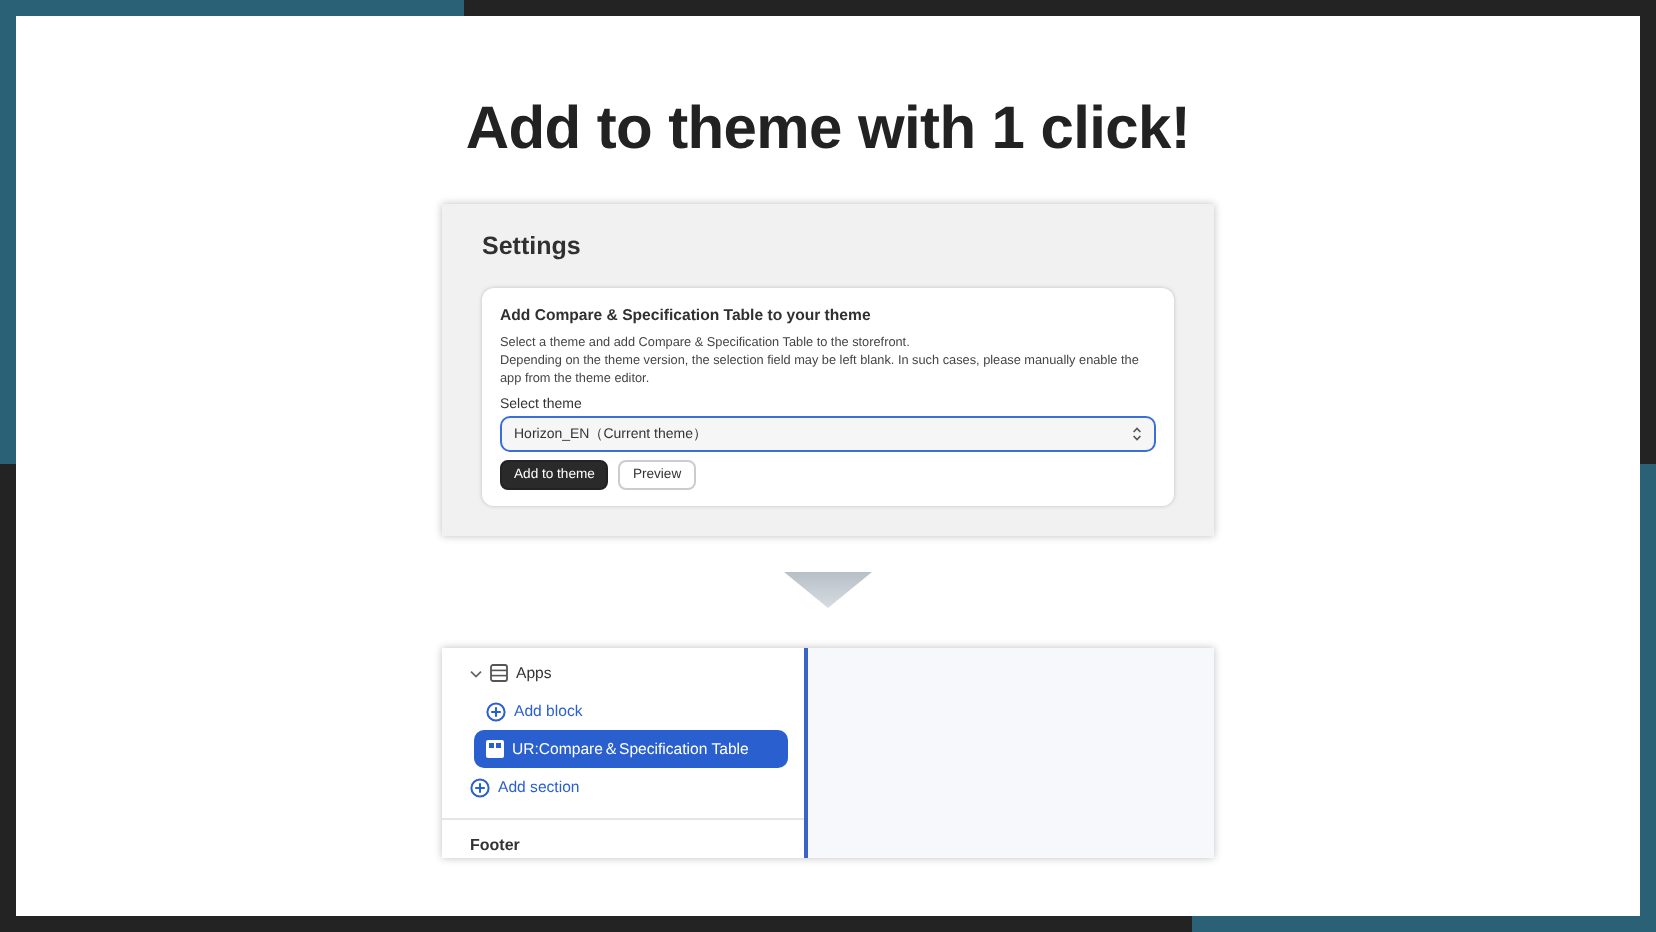 Image resolution: width=1656 pixels, height=932 pixels. What do you see at coordinates (828, 130) in the screenshot?
I see `slide-title: Add to theme with 1 click!` at bounding box center [828, 130].